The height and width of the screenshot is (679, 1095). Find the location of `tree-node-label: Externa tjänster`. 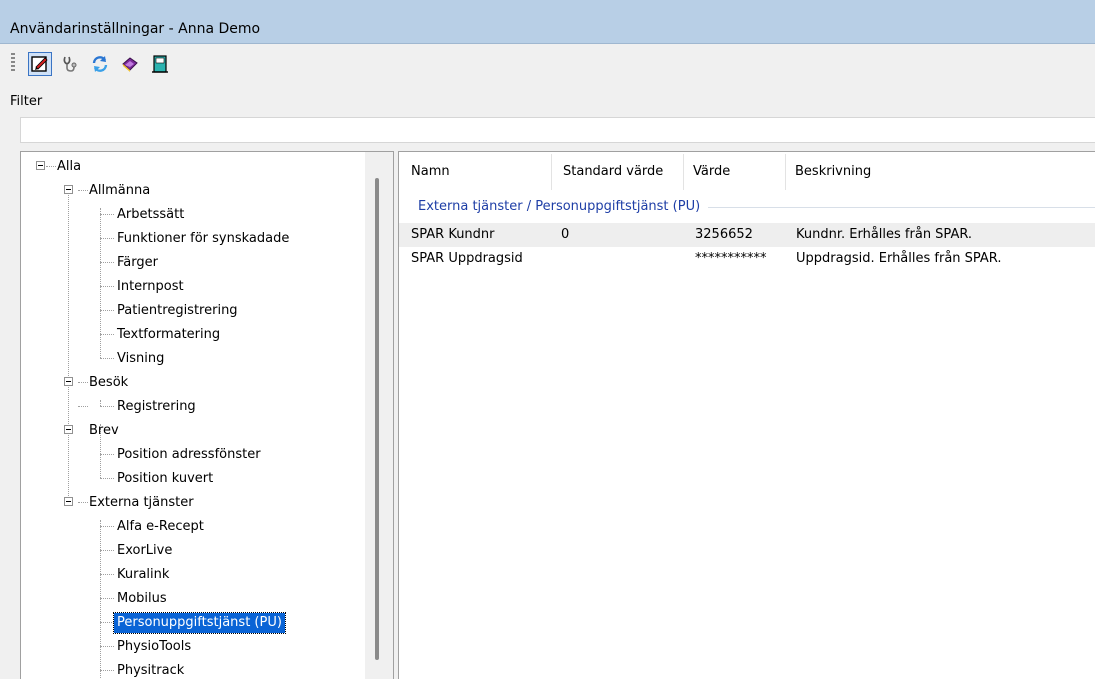

tree-node-label: Externa tjänster is located at coordinates (141, 502).